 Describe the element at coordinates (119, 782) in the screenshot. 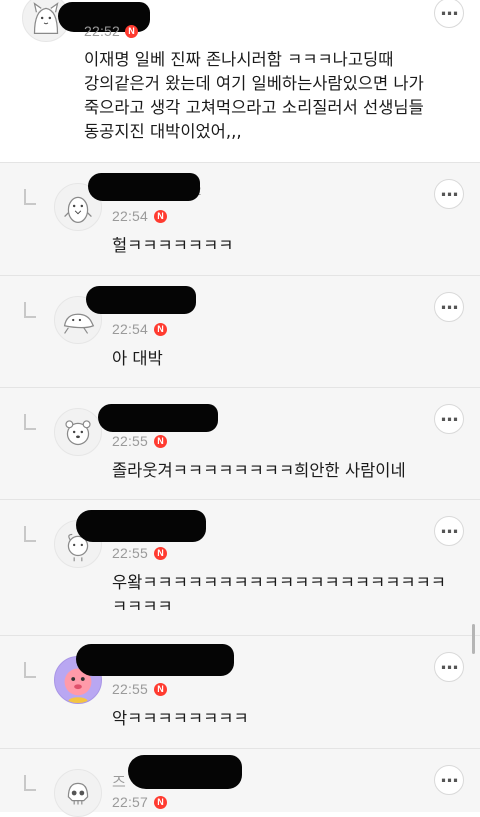

I see `partial-username: 즈` at that location.